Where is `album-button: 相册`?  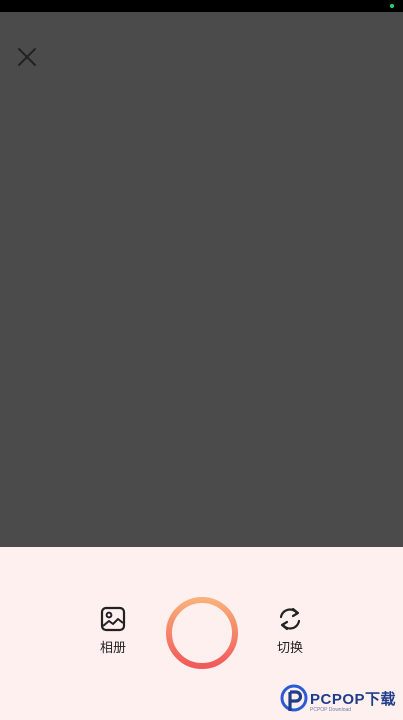 album-button: 相册 is located at coordinates (113, 631).